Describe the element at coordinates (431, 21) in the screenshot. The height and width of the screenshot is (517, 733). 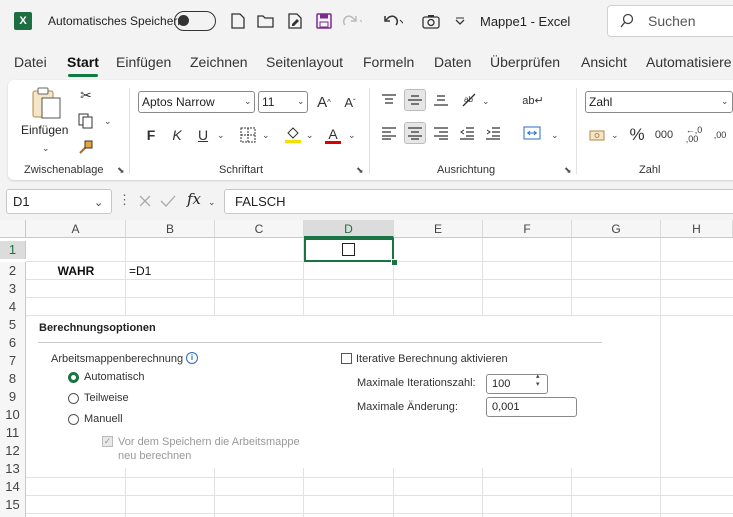
I see `camera-icon` at that location.